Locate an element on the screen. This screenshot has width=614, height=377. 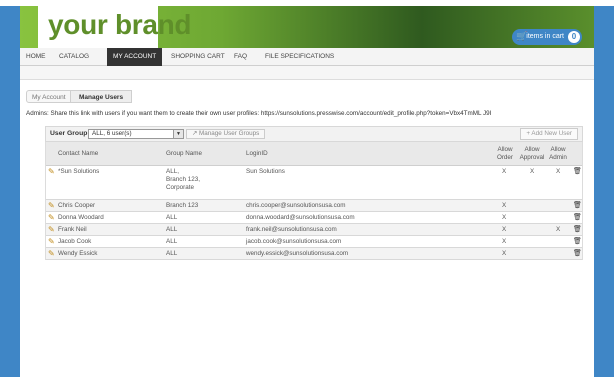
header-allow-approval: Allow Approval is located at coordinates (532, 154).